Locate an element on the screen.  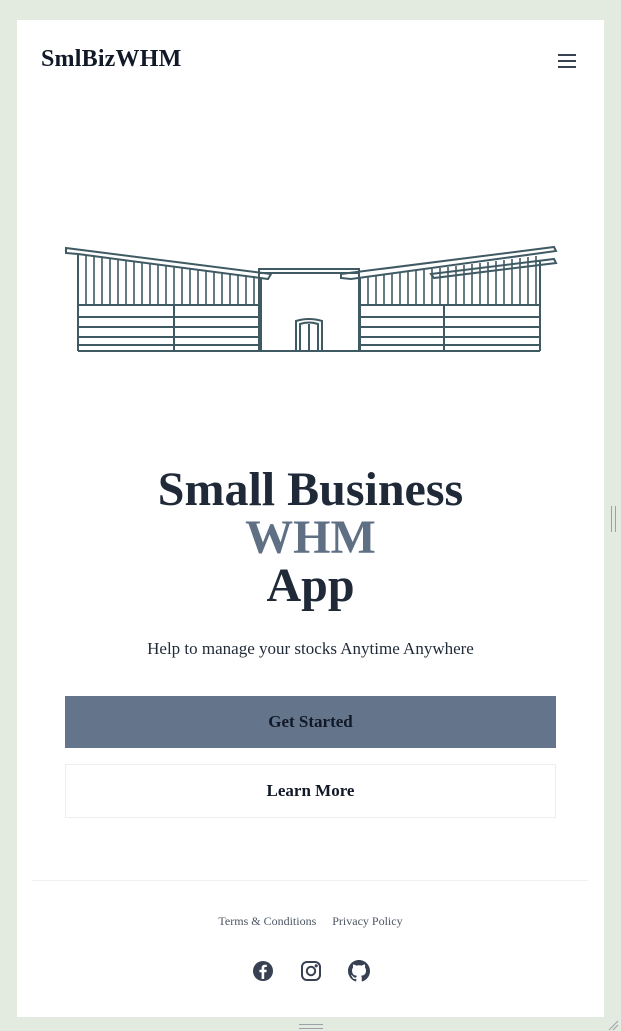
hero-title-accent: WHM is located at coordinates (310, 537).